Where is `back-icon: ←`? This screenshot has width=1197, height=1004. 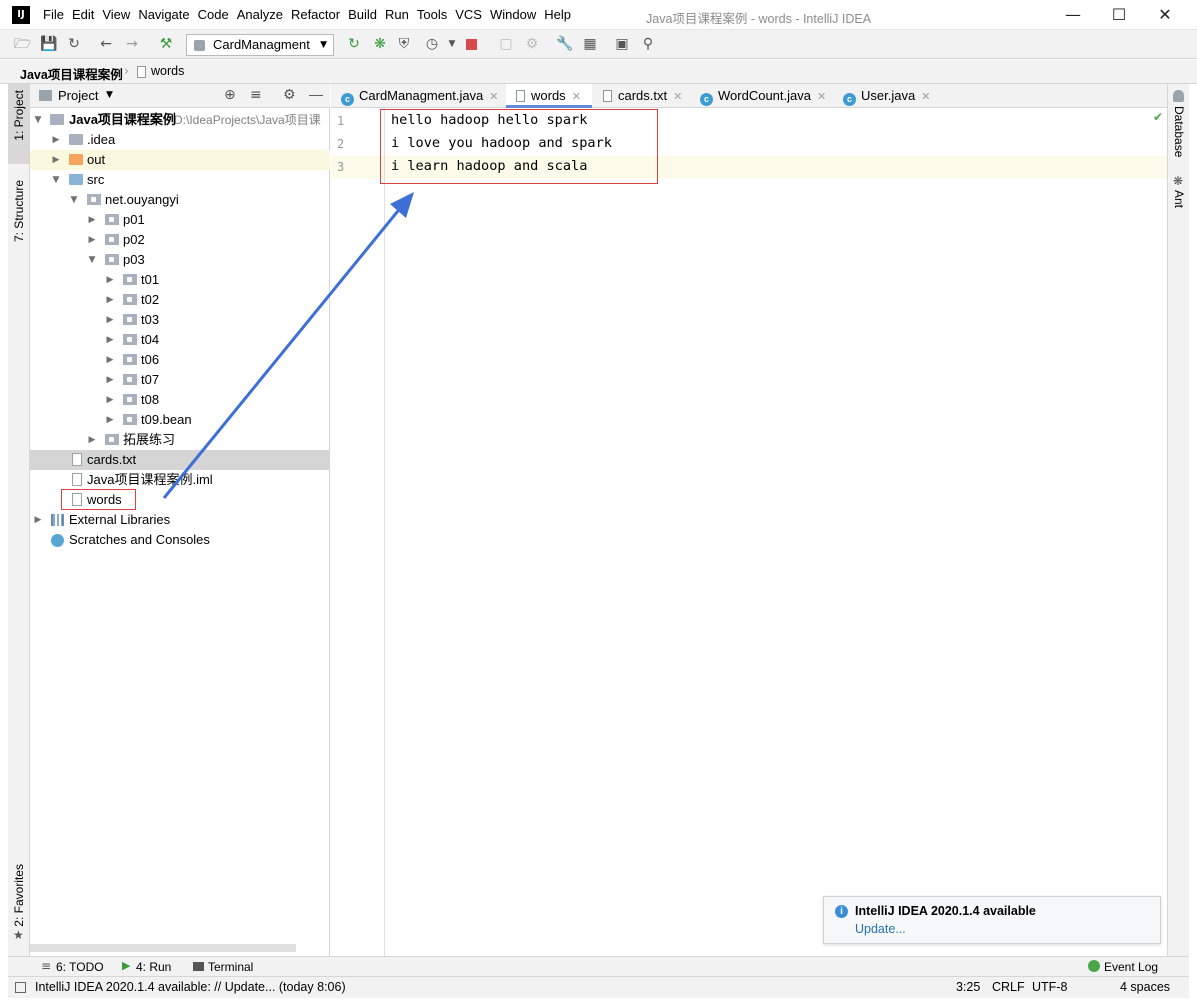
back-icon: ← is located at coordinates (106, 44).